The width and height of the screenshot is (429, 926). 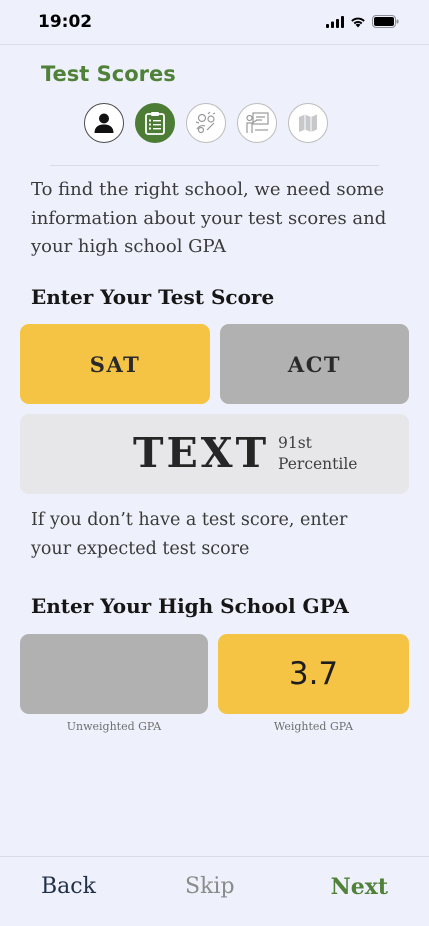 I want to click on gpa-heading: Enter Your High School GPA, so click(x=190, y=606).